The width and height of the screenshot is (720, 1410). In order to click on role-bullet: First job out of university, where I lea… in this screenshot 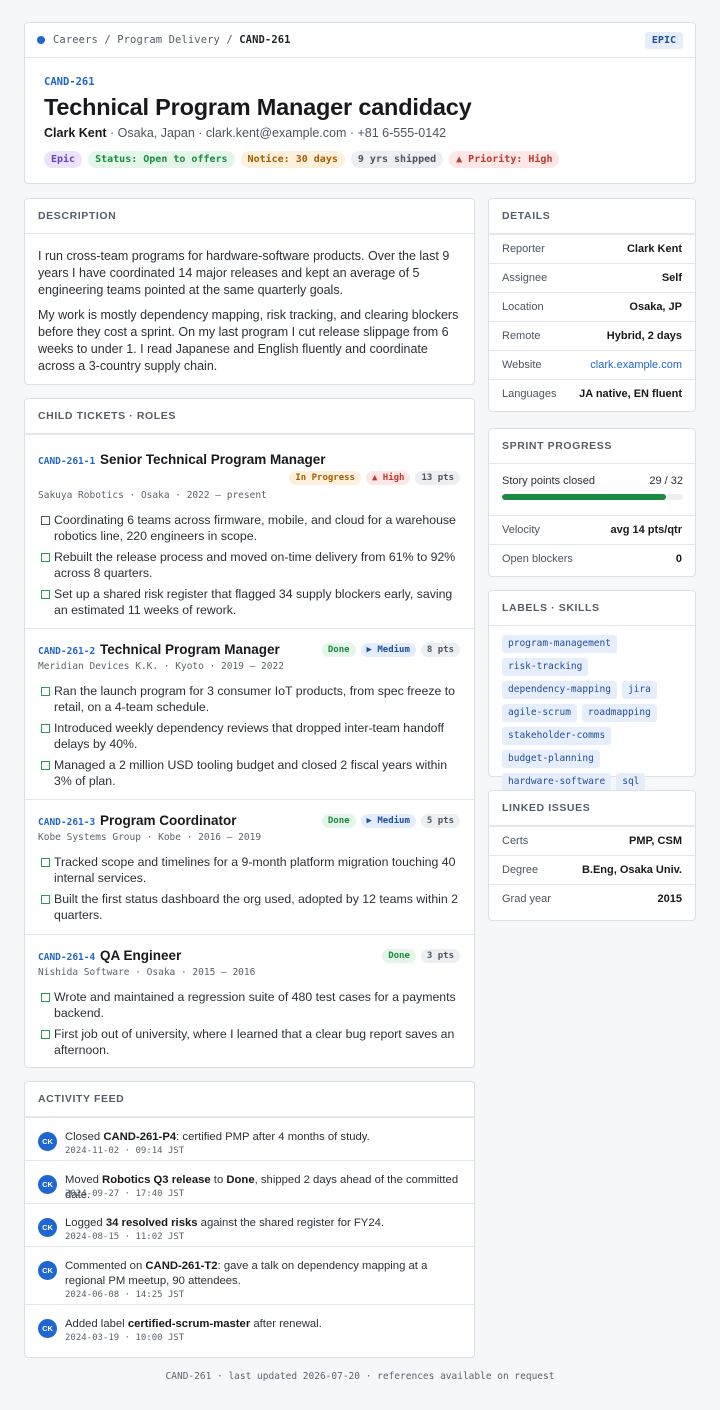, I will do `click(250, 1042)`.